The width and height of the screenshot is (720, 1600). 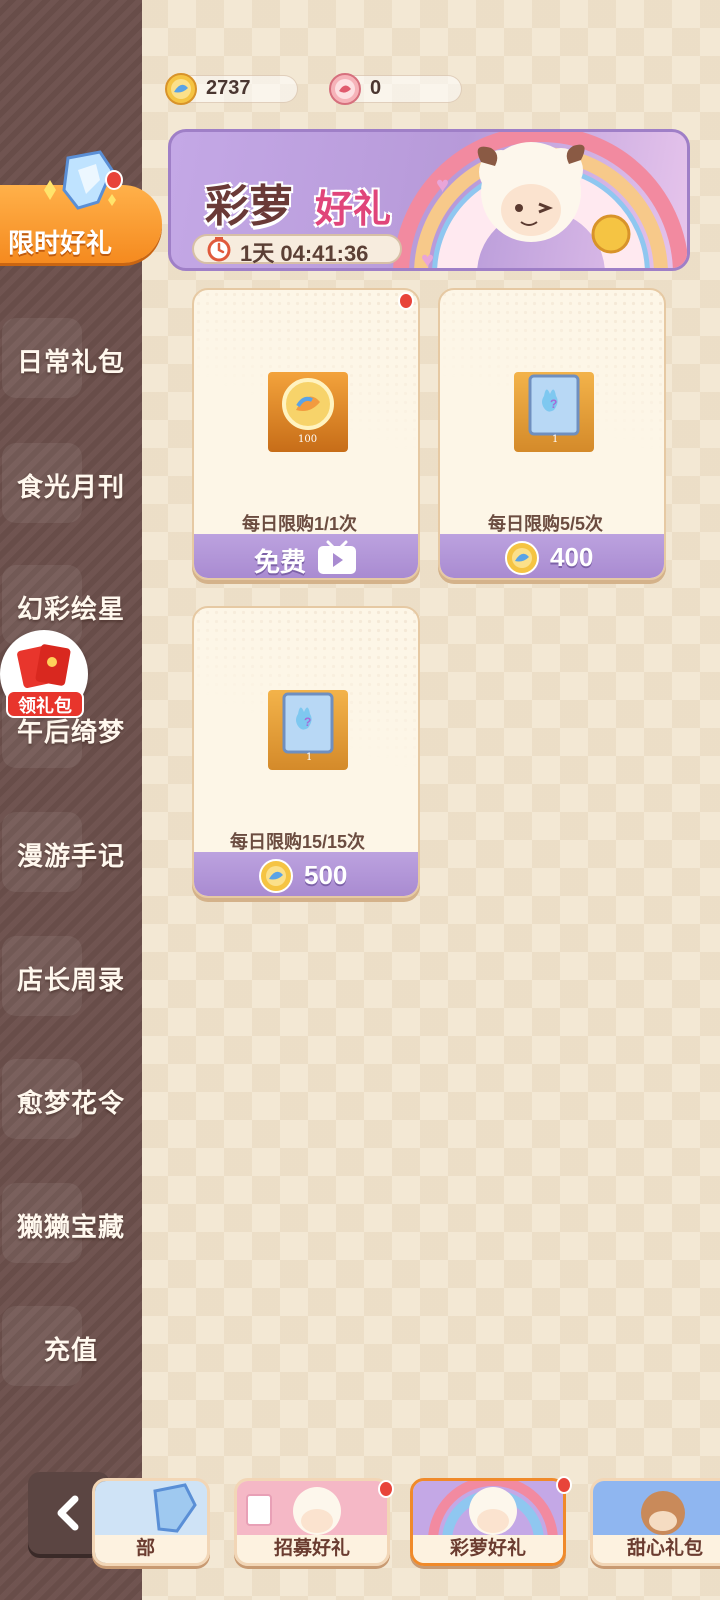 I want to click on bottom-tab-label: 彩萝好礼, so click(x=488, y=1549).